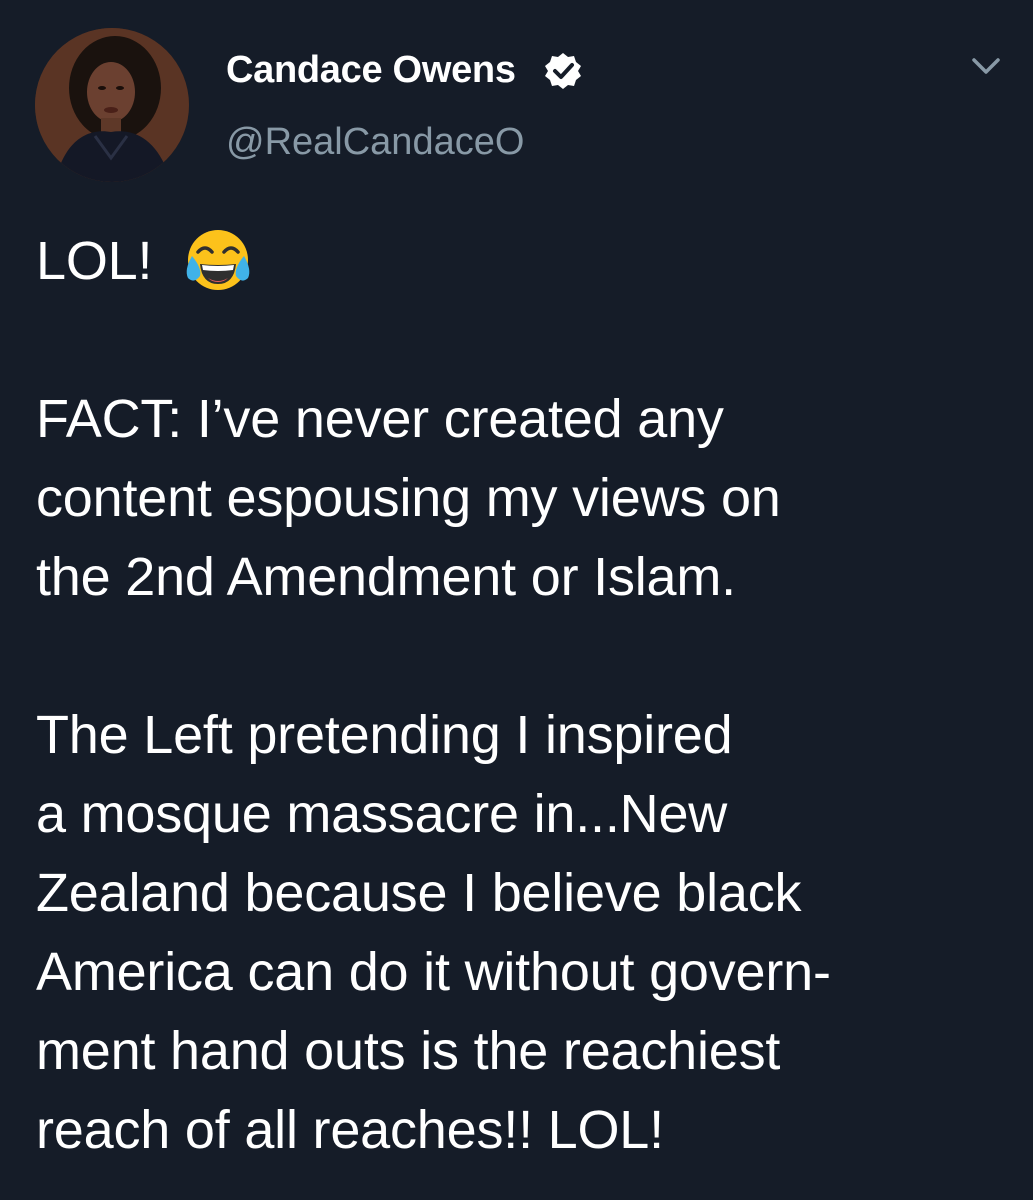 The width and height of the screenshot is (1033, 1200). I want to click on tweet-line: LOL!, so click(521, 261).